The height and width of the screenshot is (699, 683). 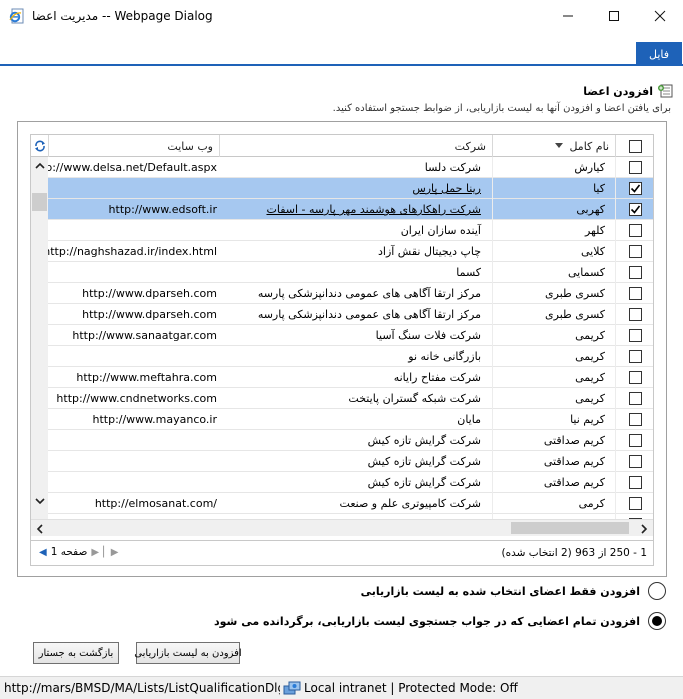 I want to click on horizontal-scroll-thumb, so click(x=570, y=528).